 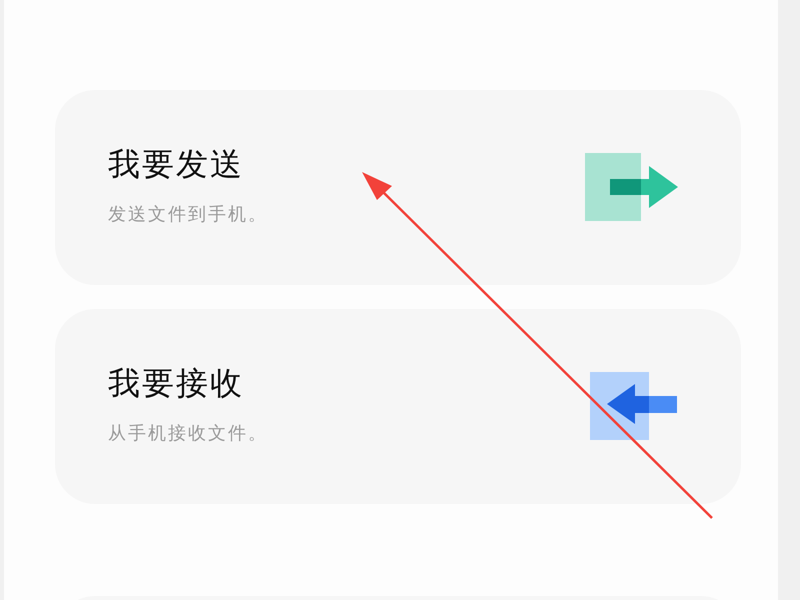 What do you see at coordinates (188, 433) in the screenshot?
I see `option-subtitle: 从手机接收文件。` at bounding box center [188, 433].